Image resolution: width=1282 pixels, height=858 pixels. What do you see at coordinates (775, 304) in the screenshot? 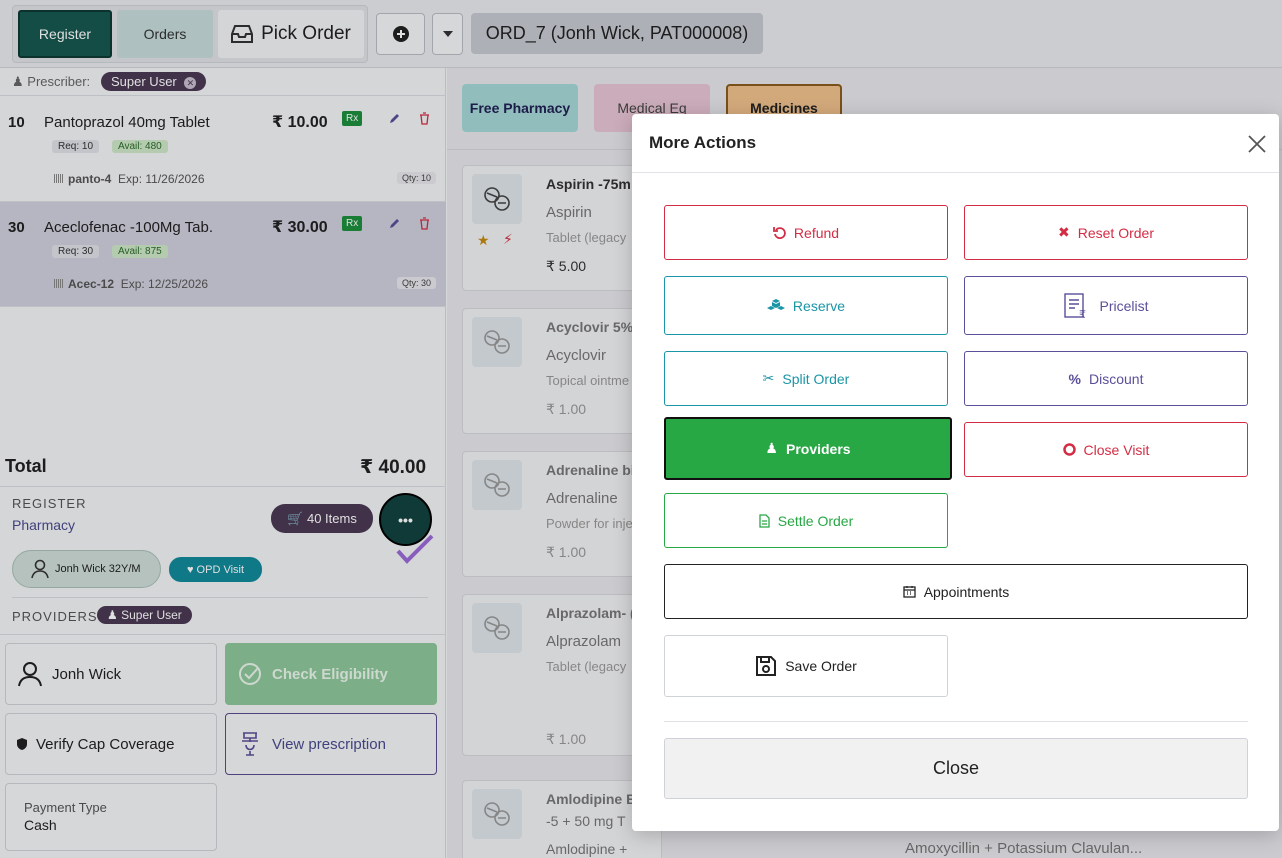
I see `cubes-icon` at bounding box center [775, 304].